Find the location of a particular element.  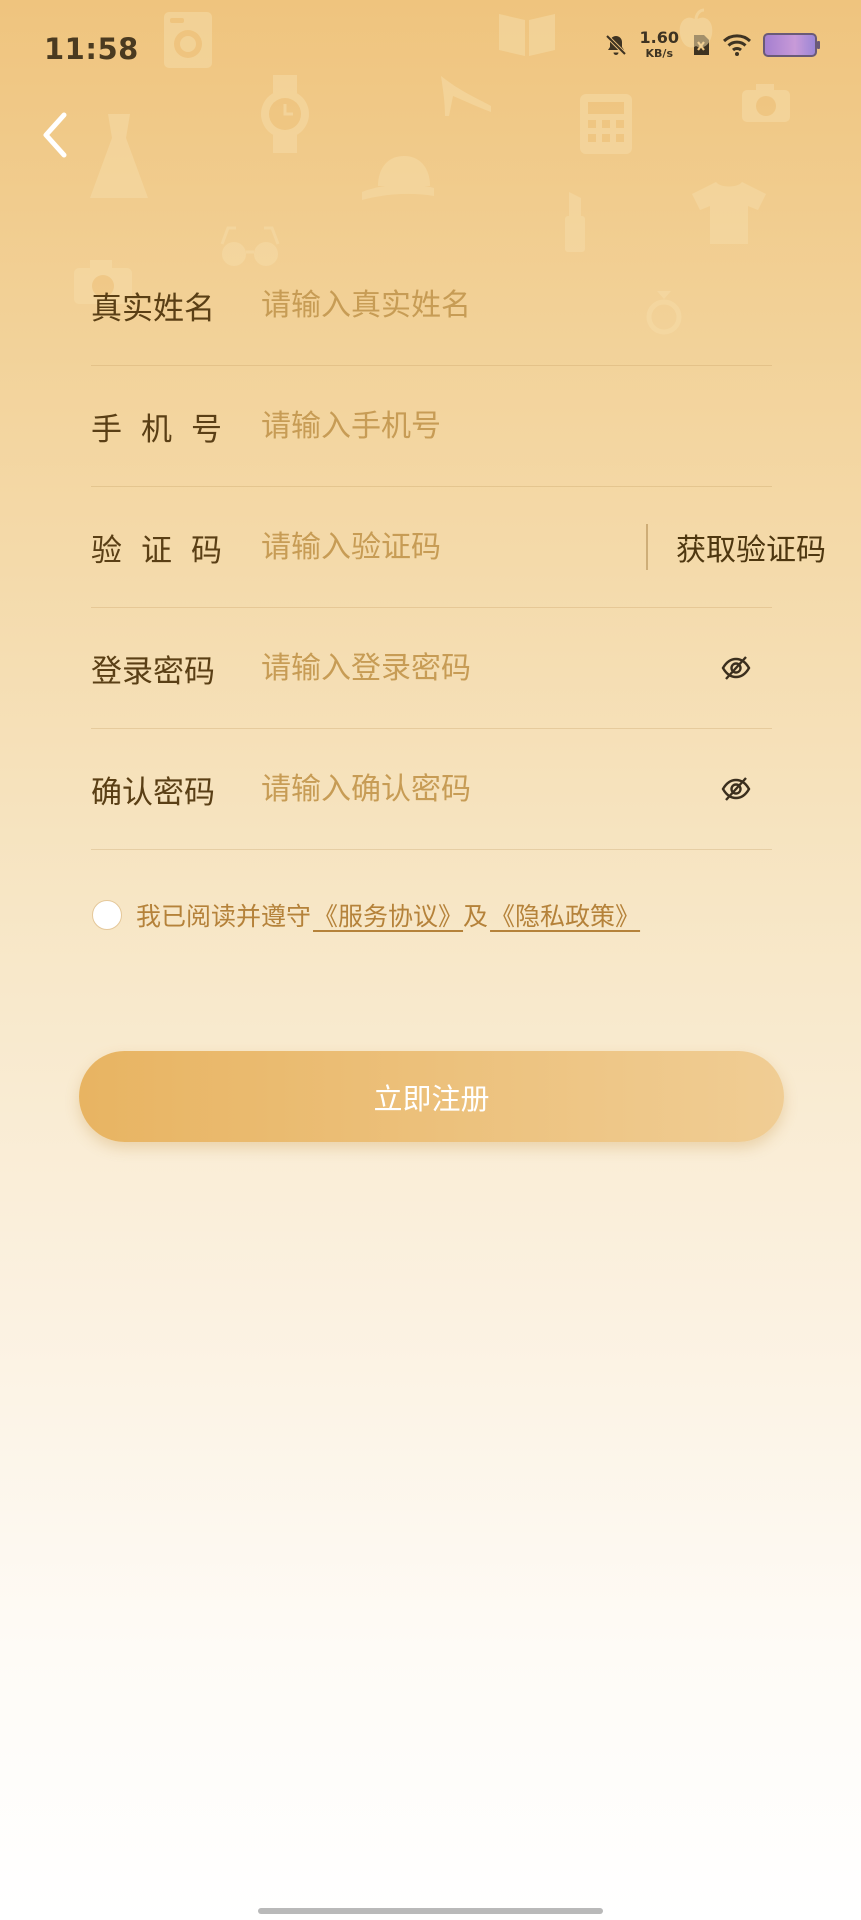

status-bar: 11:58 1.60 KB/s is located at coordinates (430, 50).